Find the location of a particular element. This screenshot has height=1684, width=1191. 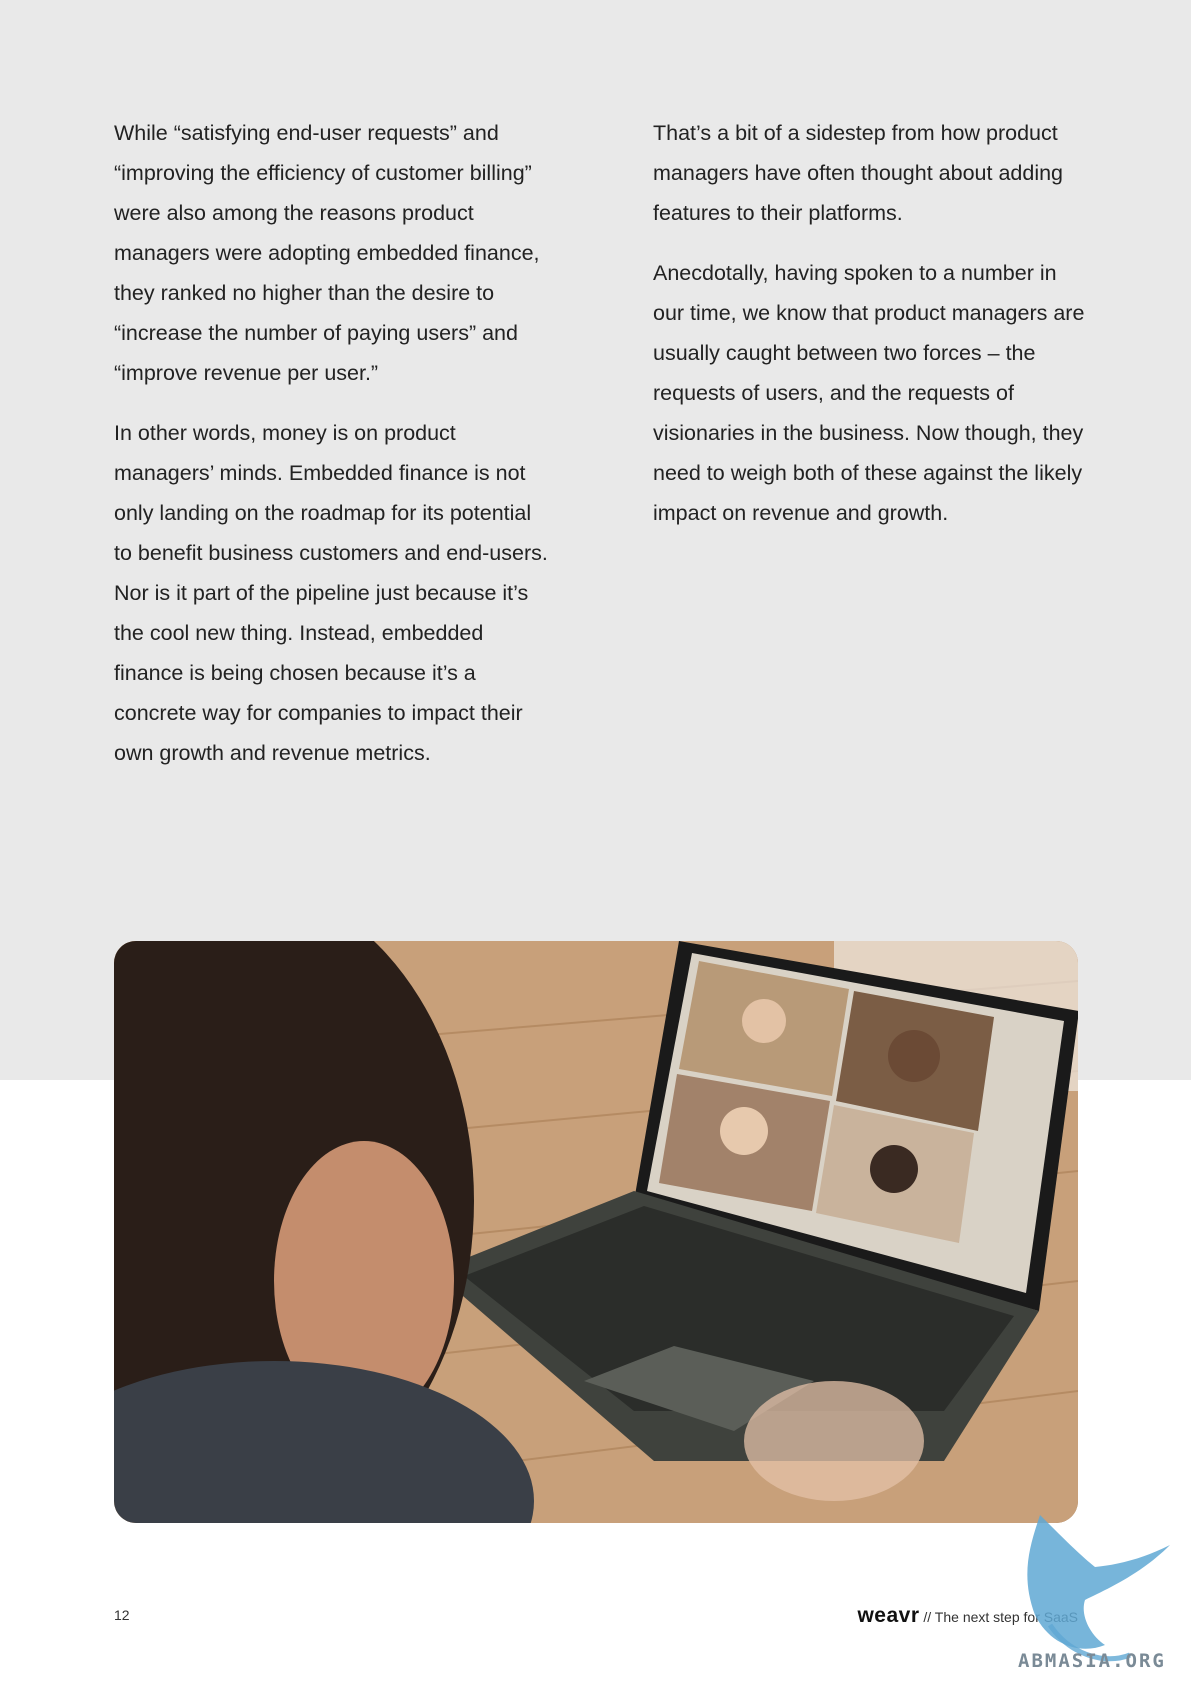

weavr-logo: weavr is located at coordinates (888, 1615).